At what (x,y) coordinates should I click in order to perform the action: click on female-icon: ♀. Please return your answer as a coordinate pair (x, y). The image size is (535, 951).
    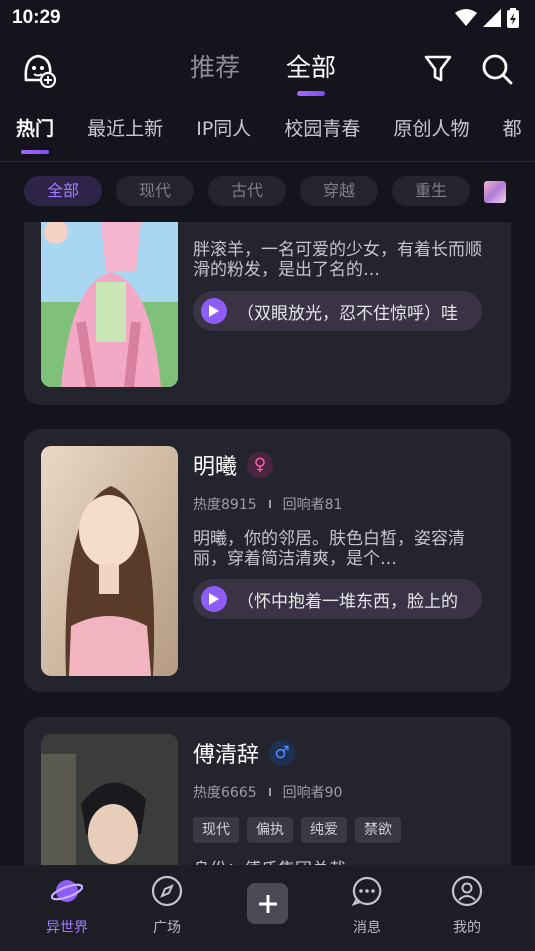
    Looking at the image, I should click on (260, 465).